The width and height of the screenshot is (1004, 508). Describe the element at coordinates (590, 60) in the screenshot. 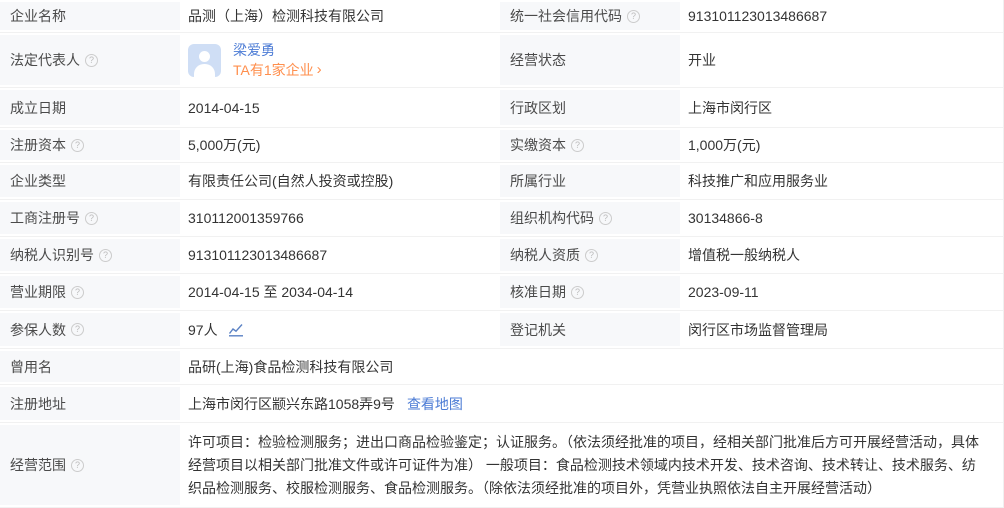

I see `status-label-cell: 经营状态` at that location.